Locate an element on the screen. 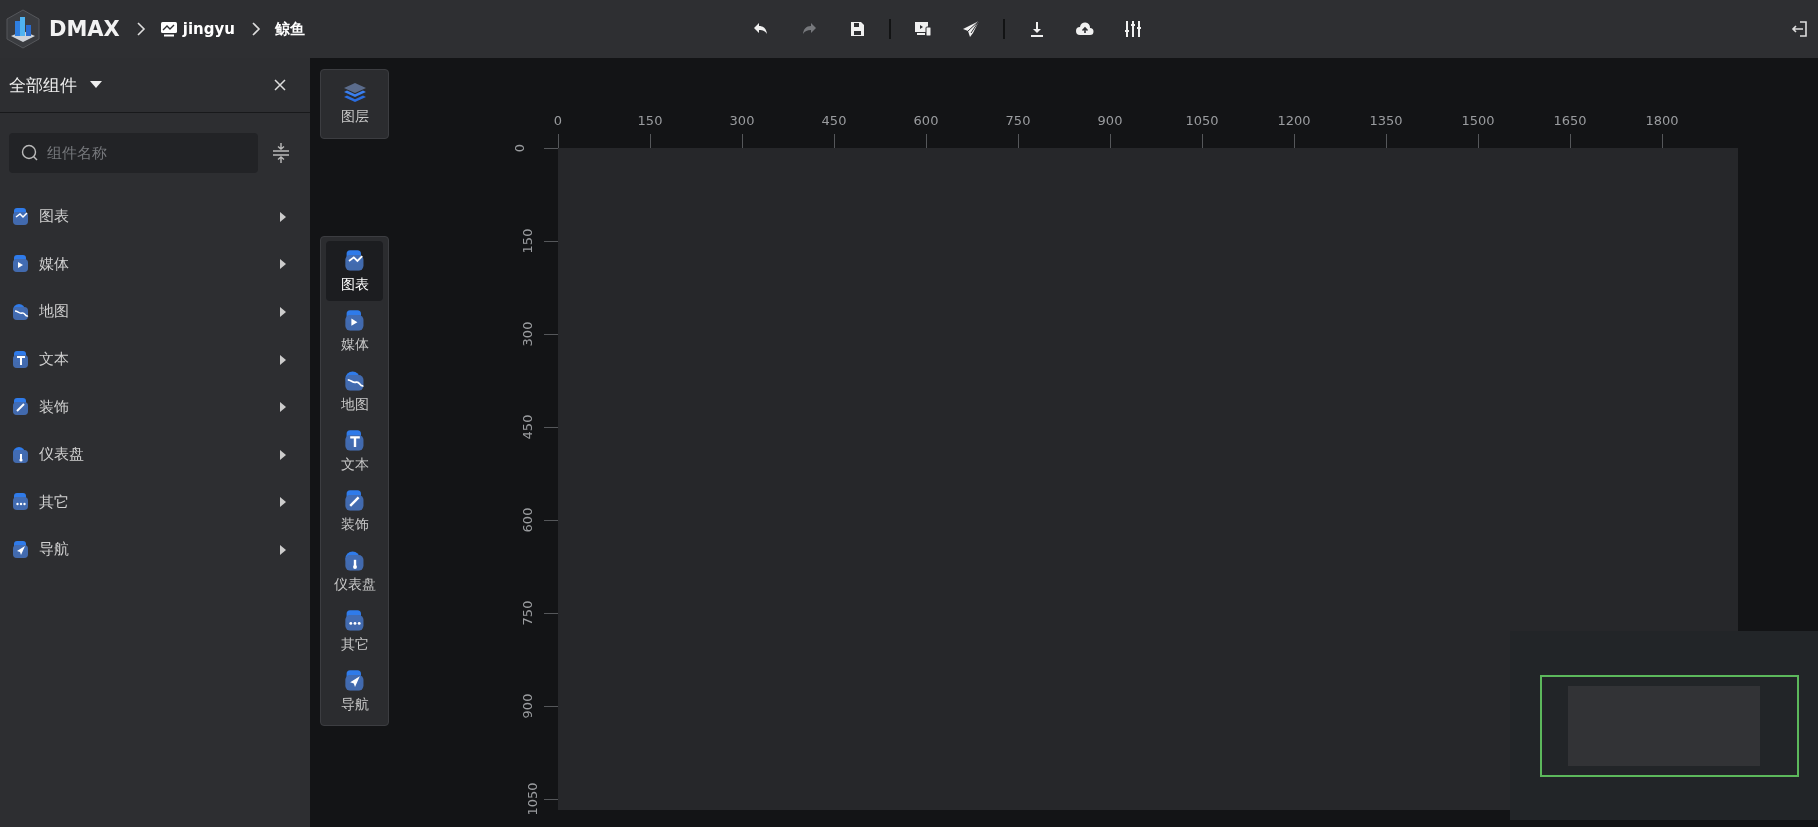 This screenshot has width=1818, height=827. collapse-icon is located at coordinates (281, 153).